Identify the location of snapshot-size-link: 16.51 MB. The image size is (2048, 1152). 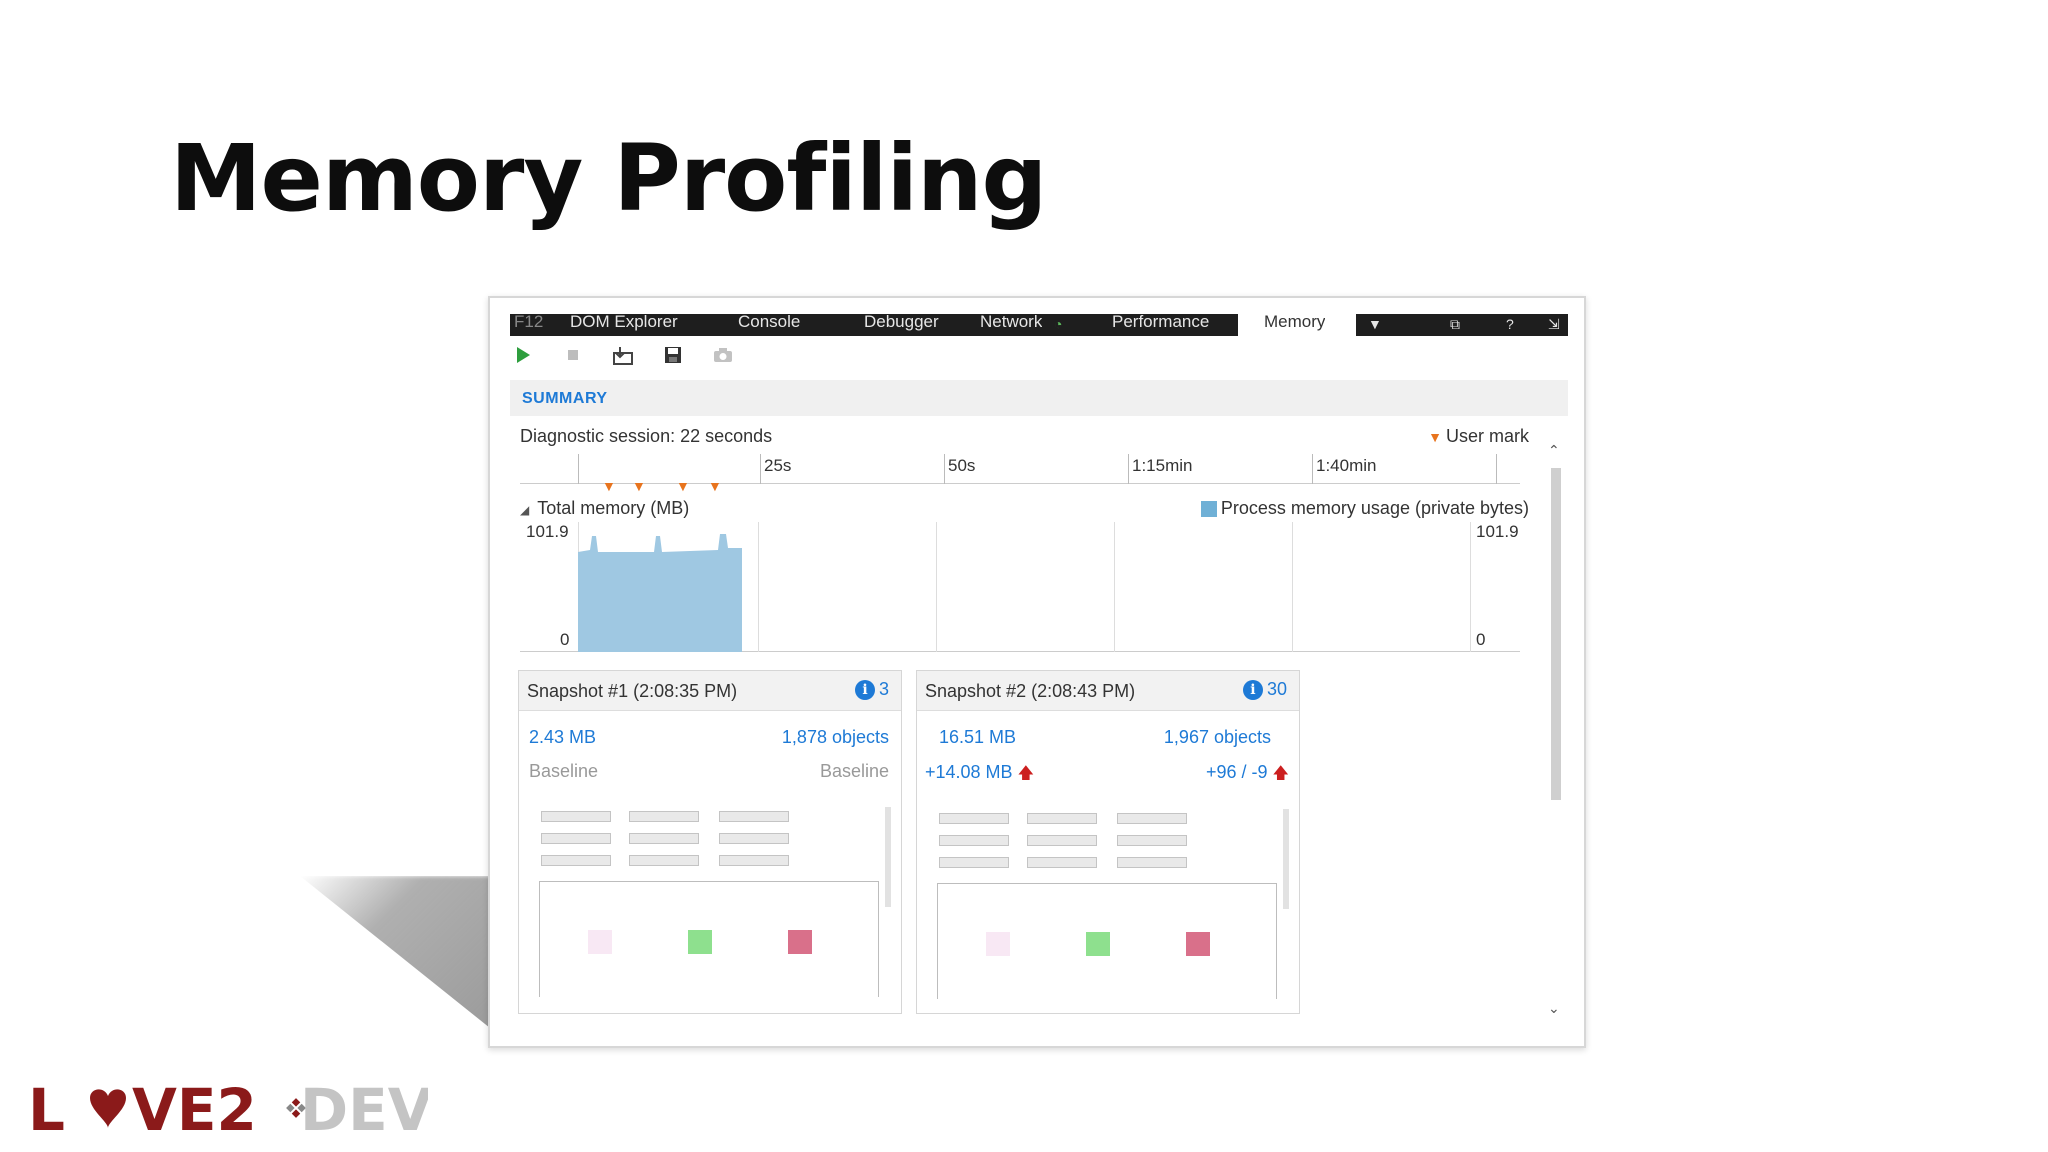
(977, 737).